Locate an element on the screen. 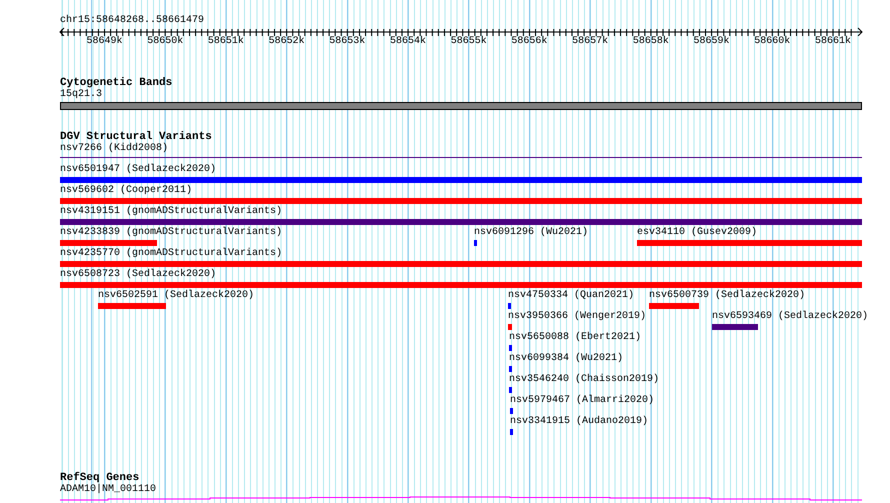 The image size is (890, 503). feature-label: nsv4235770 (gnomADStructuralVariants) is located at coordinates (171, 254).